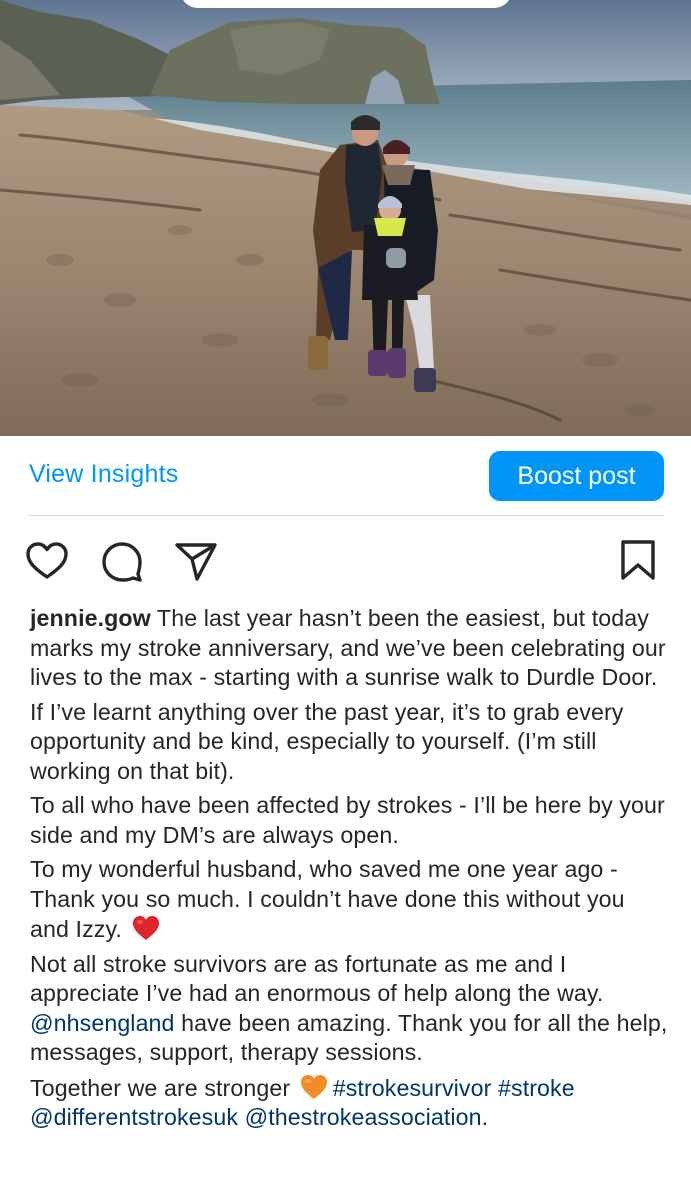 The image size is (691, 1200). I want to click on caption-end-period: ., so click(485, 1117).